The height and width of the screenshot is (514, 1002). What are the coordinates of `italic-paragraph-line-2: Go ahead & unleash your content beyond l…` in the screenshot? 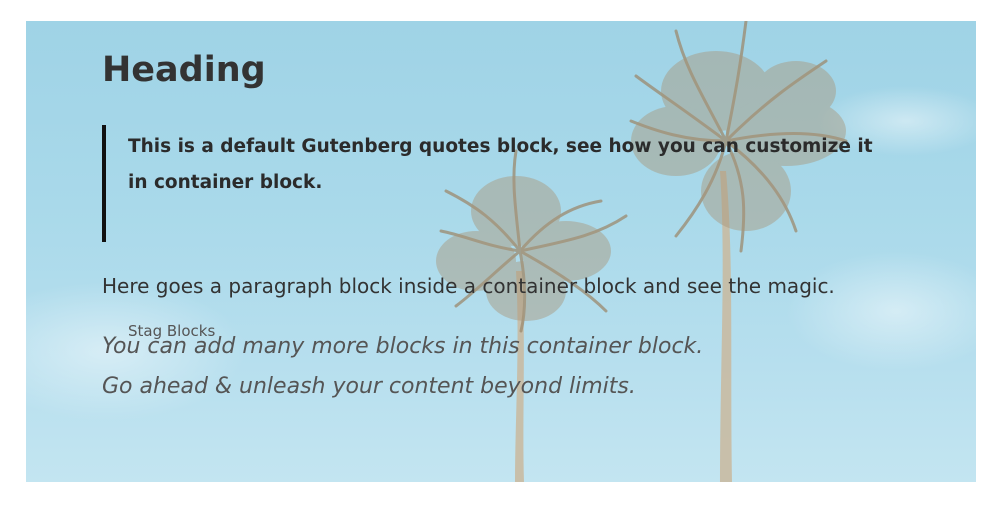 It's located at (369, 386).